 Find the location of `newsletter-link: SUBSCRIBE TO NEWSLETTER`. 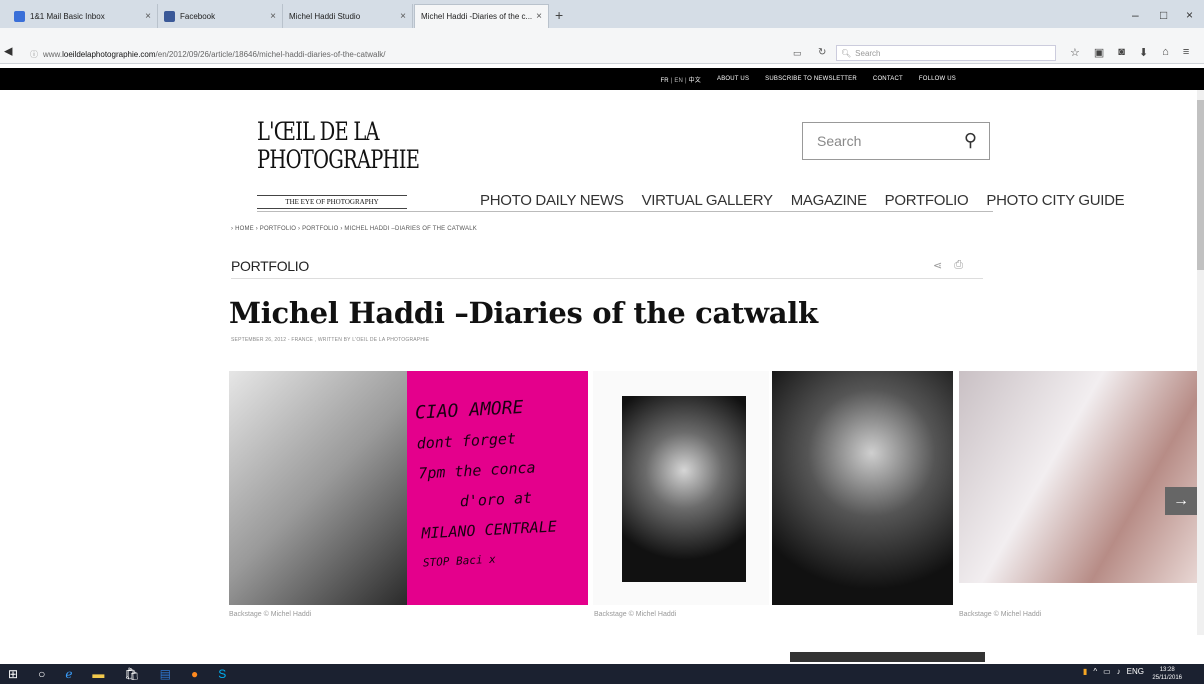

newsletter-link: SUBSCRIBE TO NEWSLETTER is located at coordinates (811, 79).